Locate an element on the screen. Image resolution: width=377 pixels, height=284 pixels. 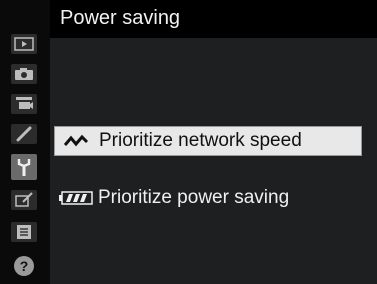
battery-icon is located at coordinates (76, 198).